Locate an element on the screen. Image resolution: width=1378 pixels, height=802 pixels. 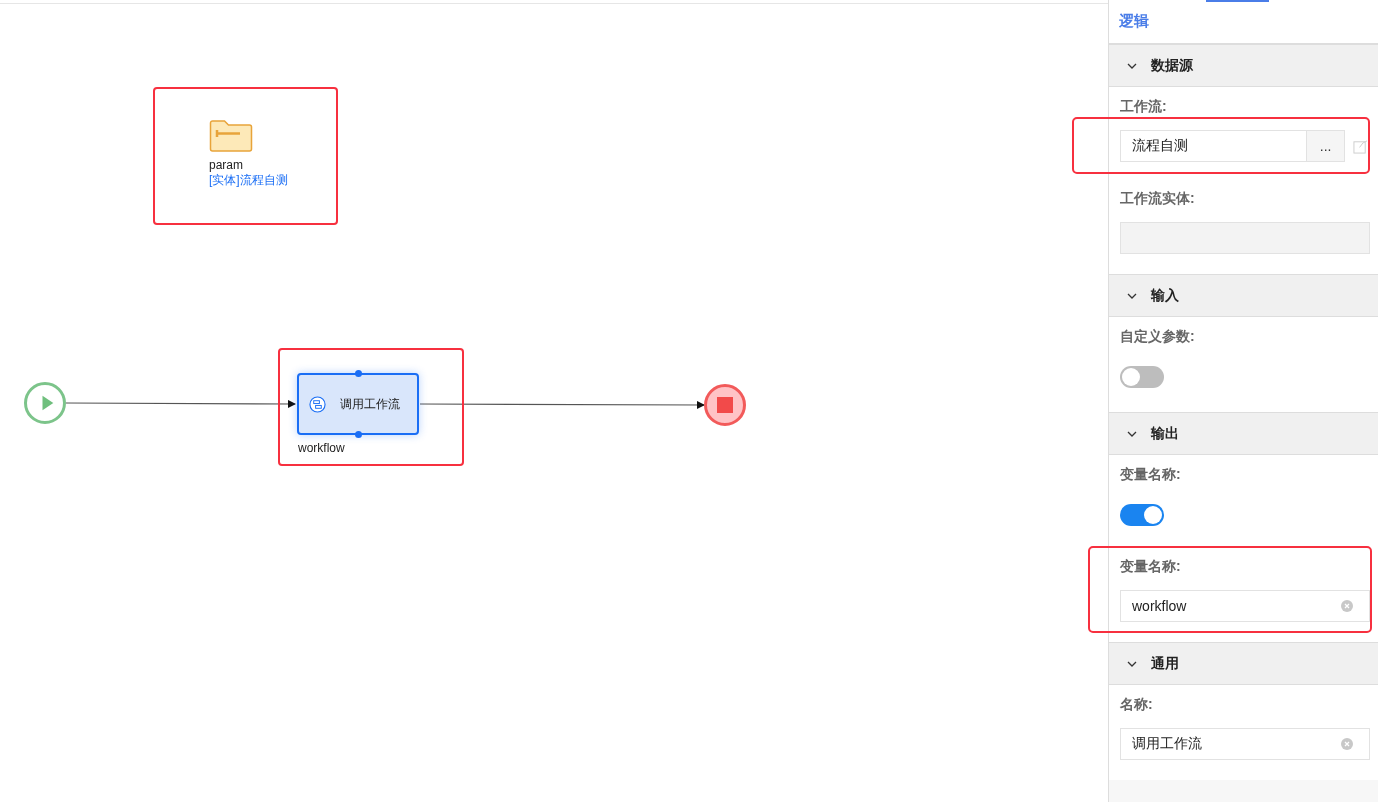
node-name: param is located at coordinates (226, 165).